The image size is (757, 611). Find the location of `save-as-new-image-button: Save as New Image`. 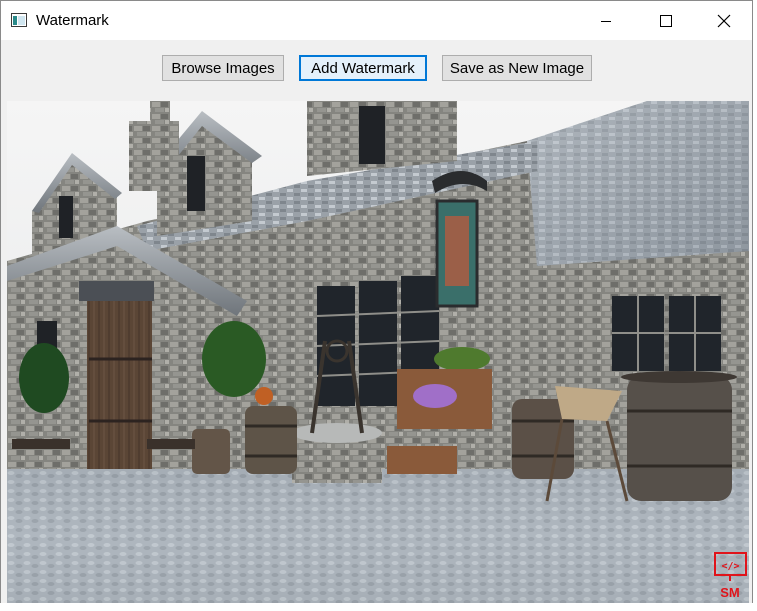

save-as-new-image-button: Save as New Image is located at coordinates (517, 68).